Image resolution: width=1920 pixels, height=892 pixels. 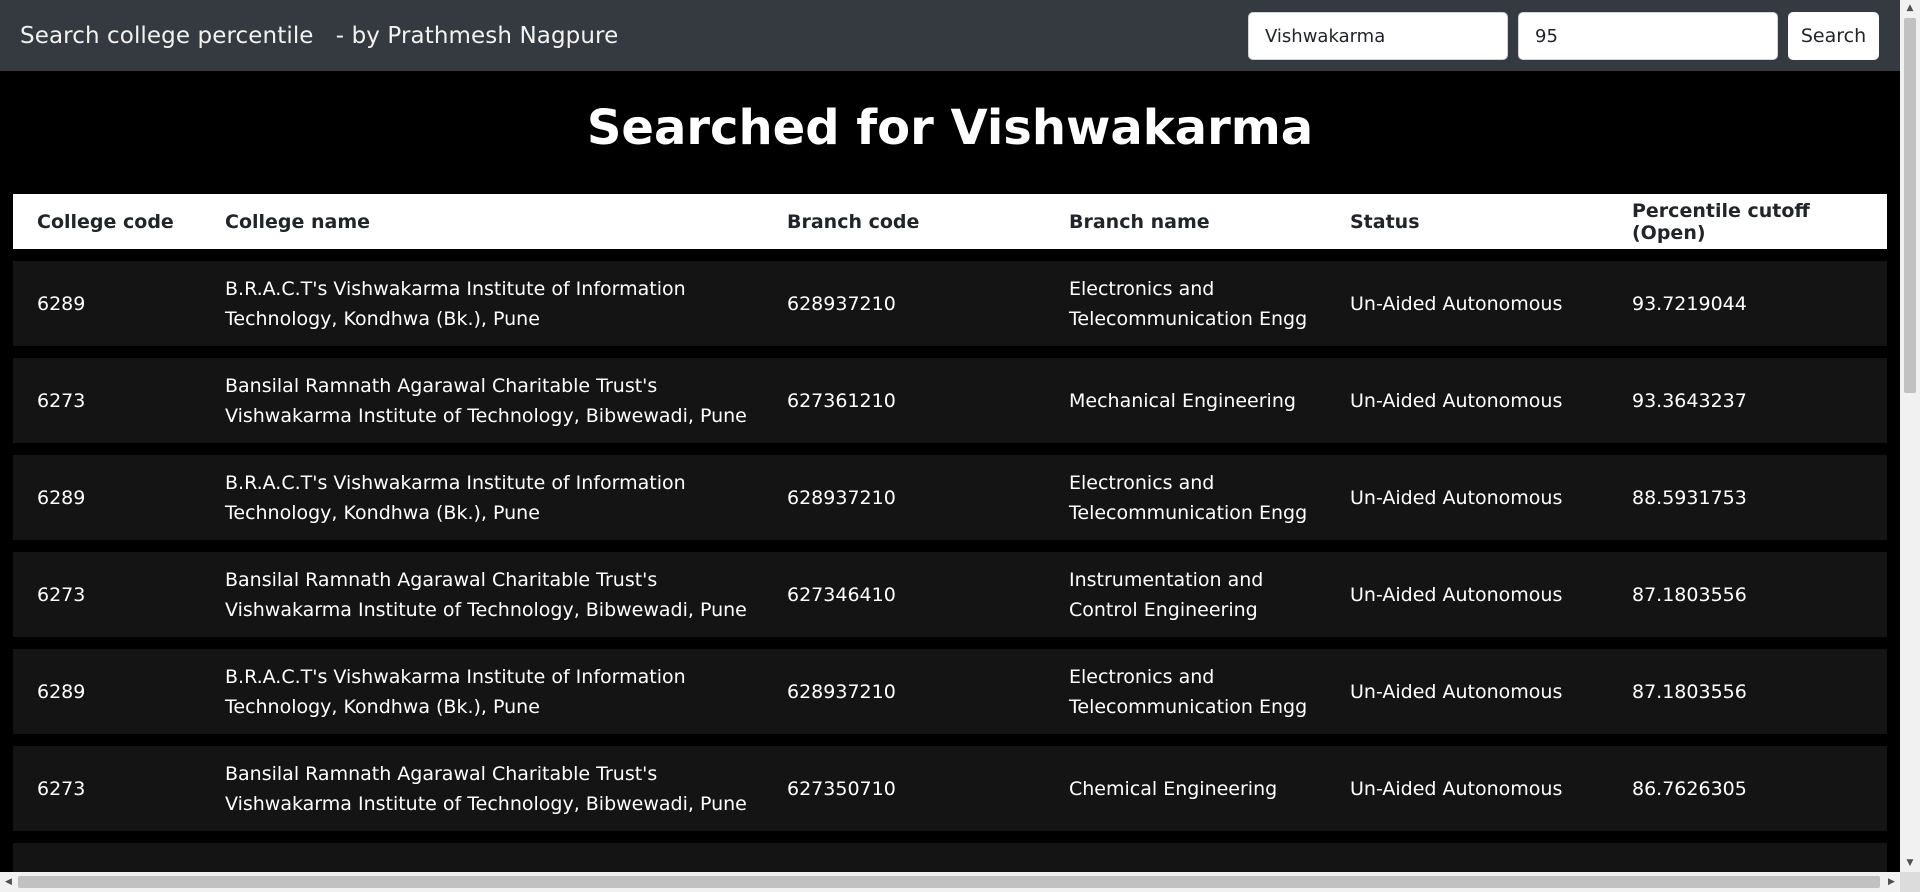 What do you see at coordinates (950, 128) in the screenshot?
I see `page-title: Searched for Vishwakarma` at bounding box center [950, 128].